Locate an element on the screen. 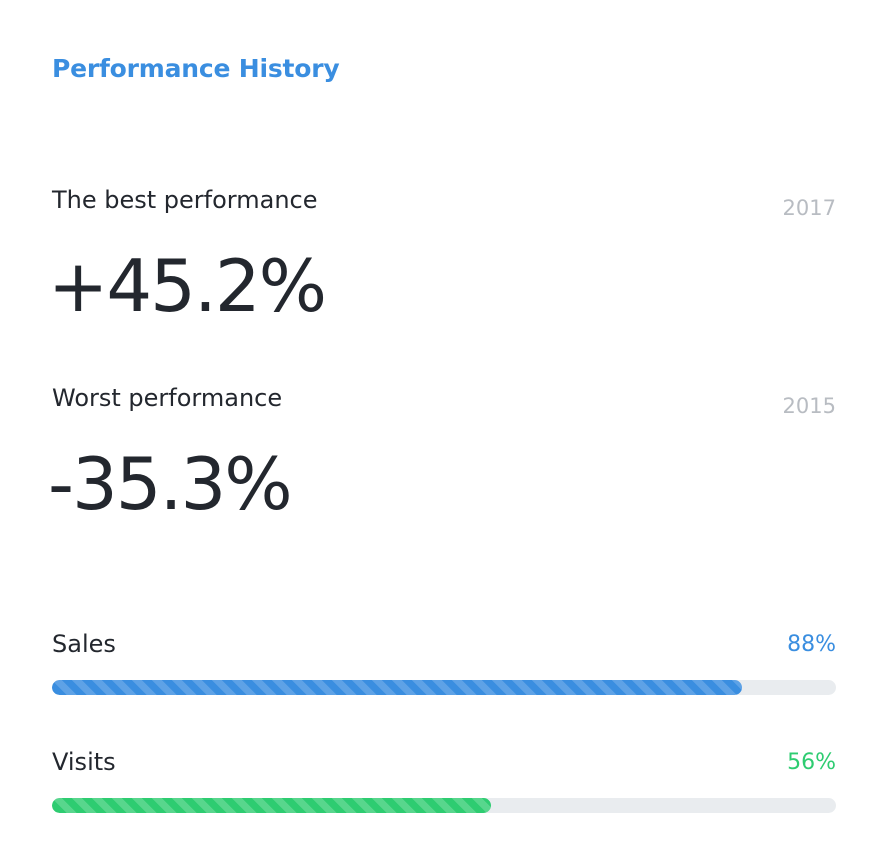  best-performance-value: +45.2% is located at coordinates (187, 286).